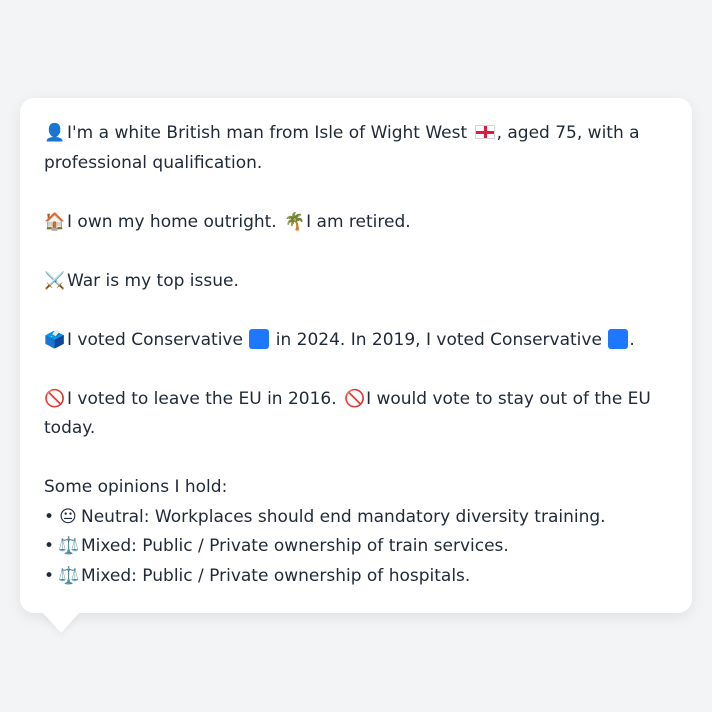  What do you see at coordinates (356, 282) in the screenshot?
I see `issue-paragraph: ⚔️ War is my top issue.` at bounding box center [356, 282].